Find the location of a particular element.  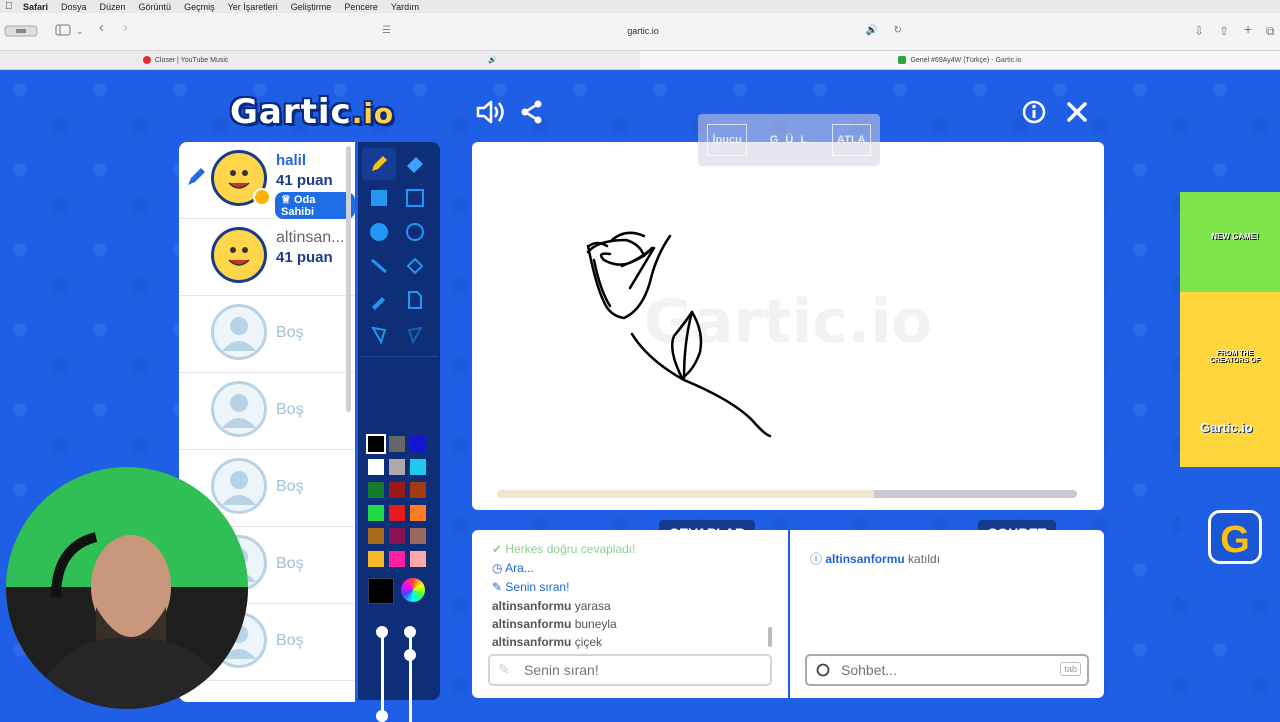

color-wheel-icon is located at coordinates (413, 590).